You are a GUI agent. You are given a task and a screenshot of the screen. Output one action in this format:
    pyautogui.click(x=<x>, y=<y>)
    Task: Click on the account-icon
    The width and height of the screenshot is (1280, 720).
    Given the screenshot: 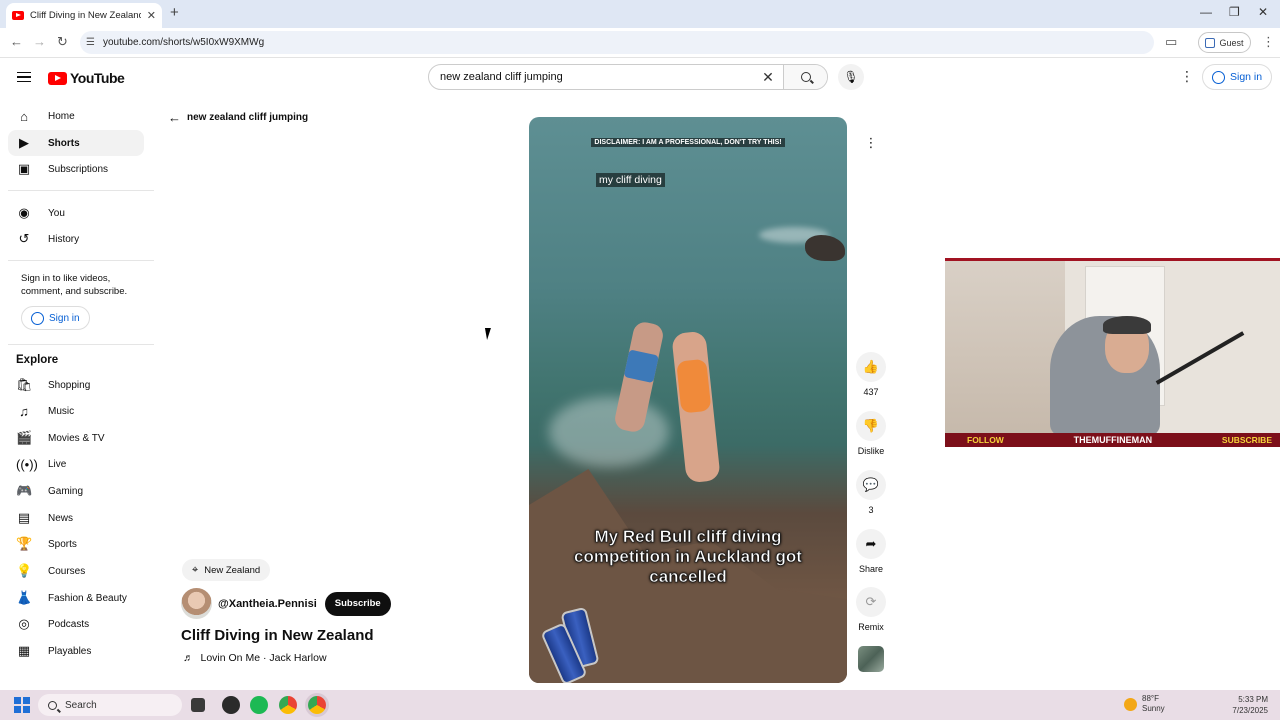 What is the action you would take?
    pyautogui.click(x=37, y=318)
    